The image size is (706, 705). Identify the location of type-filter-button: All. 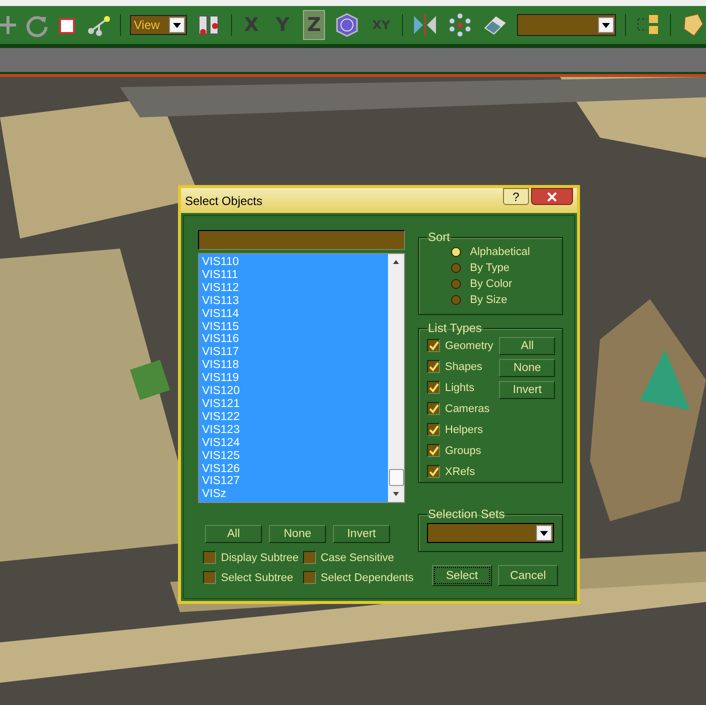
(527, 346).